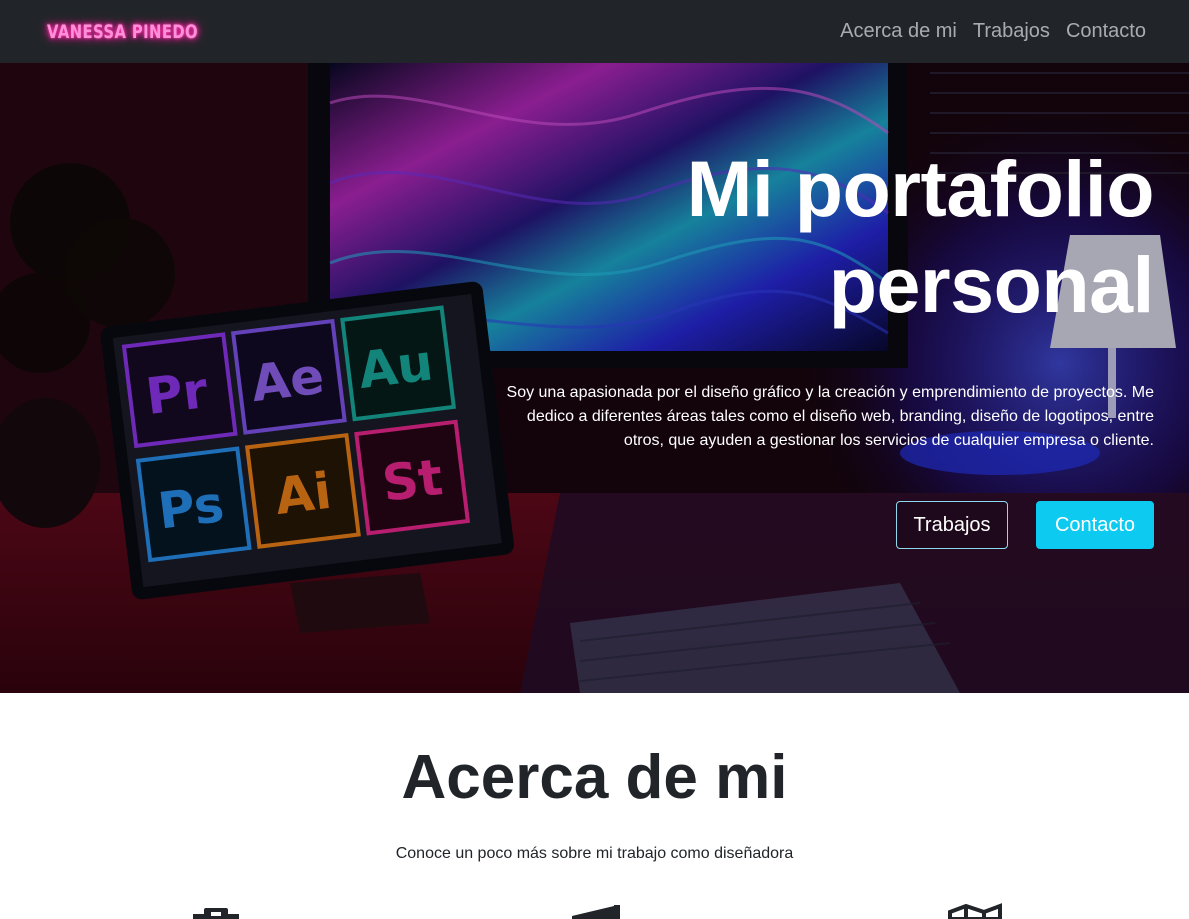 This screenshot has height=919, width=1189. Describe the element at coordinates (991, 284) in the screenshot. I see `hero-title-line2: personal` at that location.